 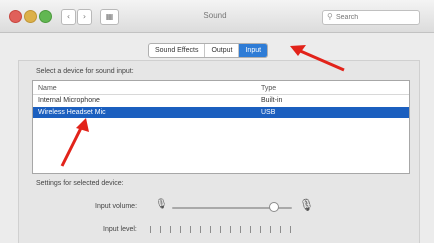 I want to click on microphone-low-icon: 🎙, so click(x=161, y=204).